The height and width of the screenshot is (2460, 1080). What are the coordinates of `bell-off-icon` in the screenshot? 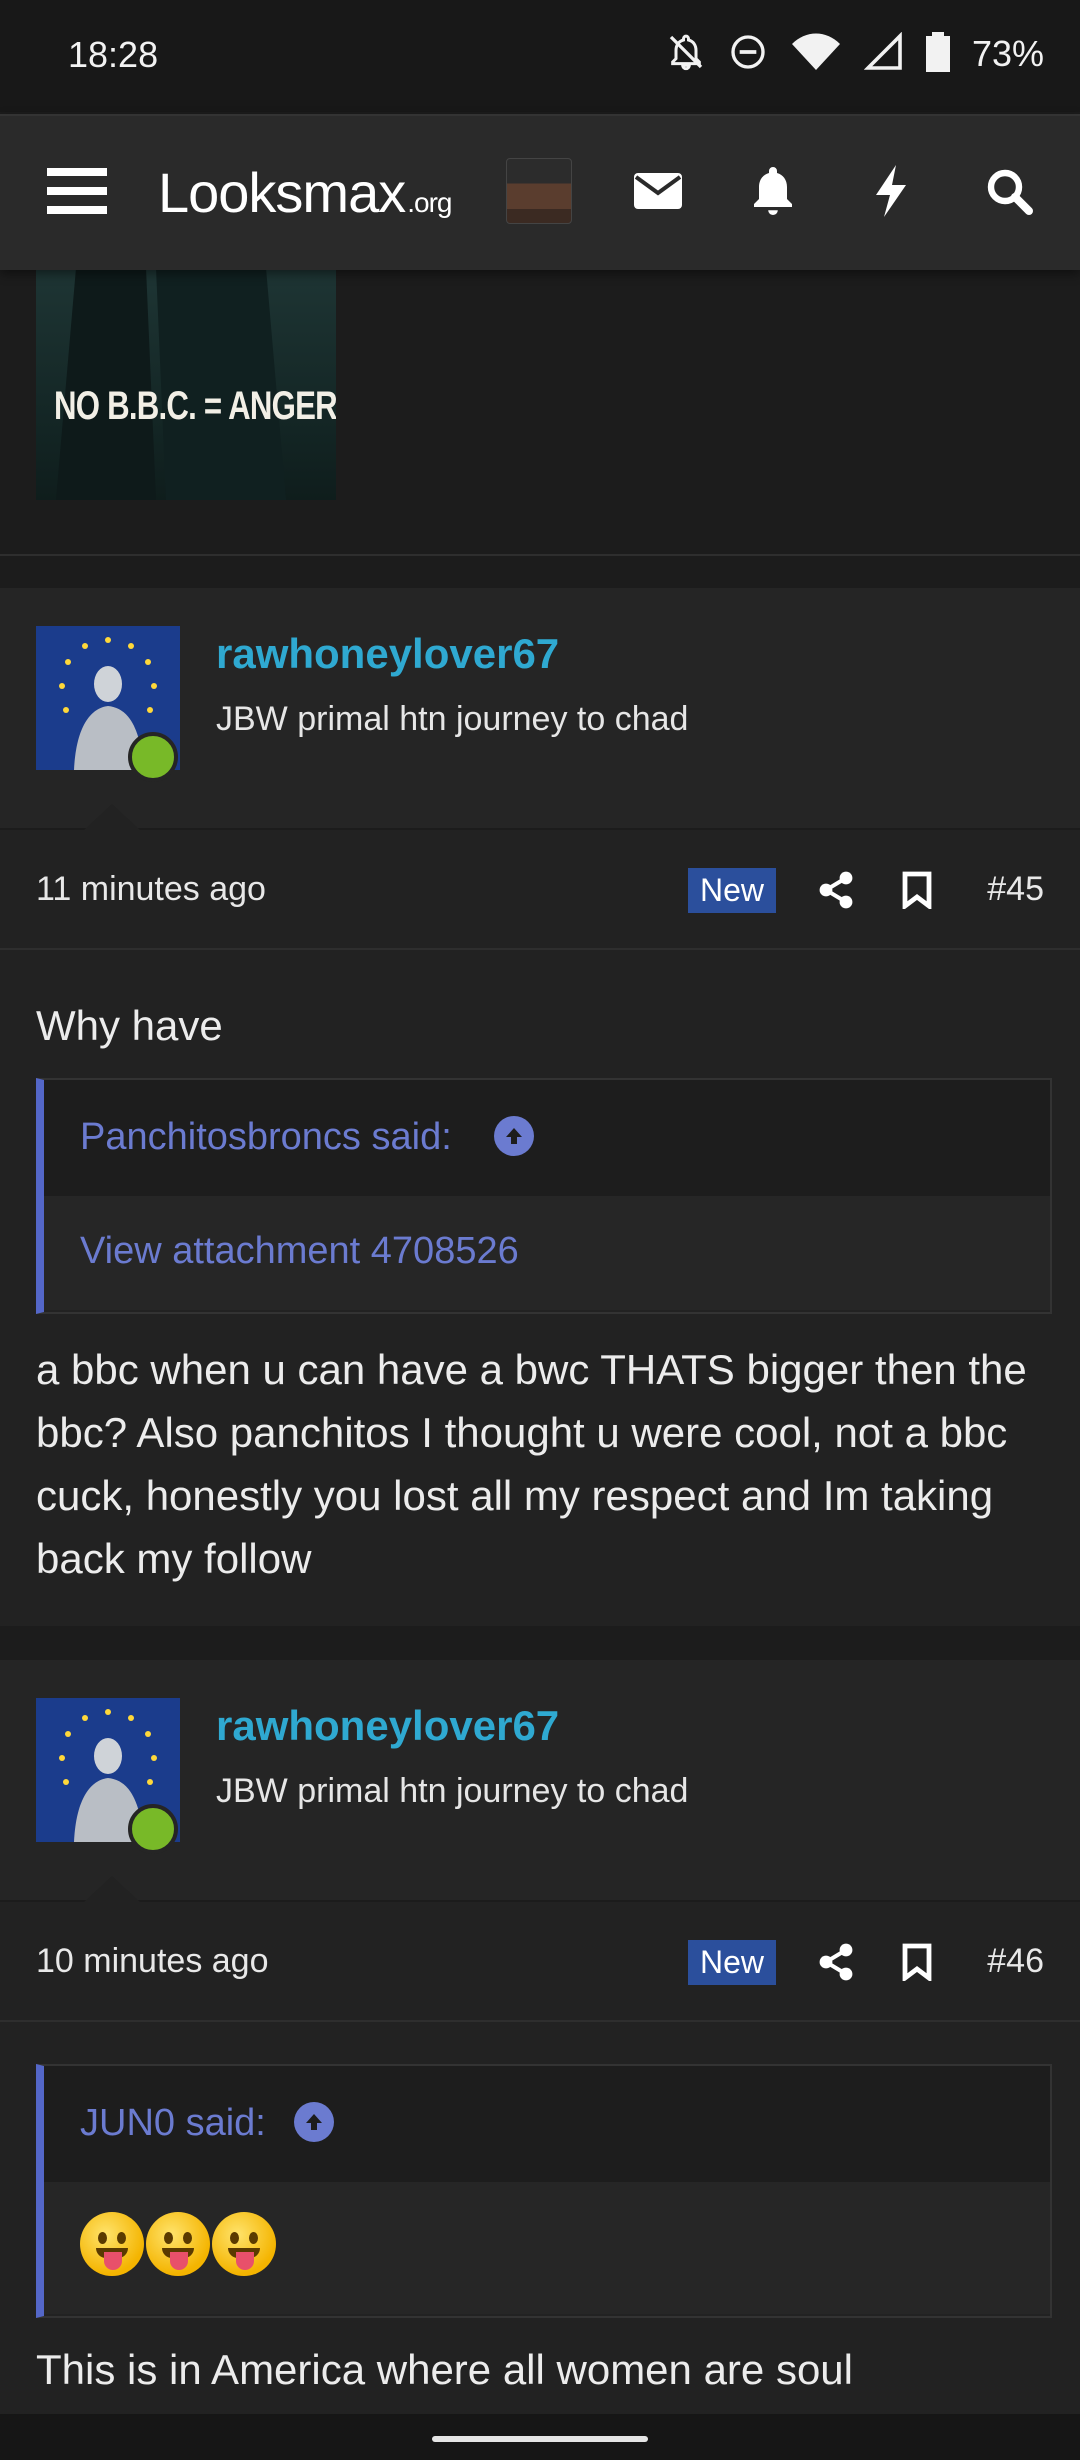 It's located at (686, 54).